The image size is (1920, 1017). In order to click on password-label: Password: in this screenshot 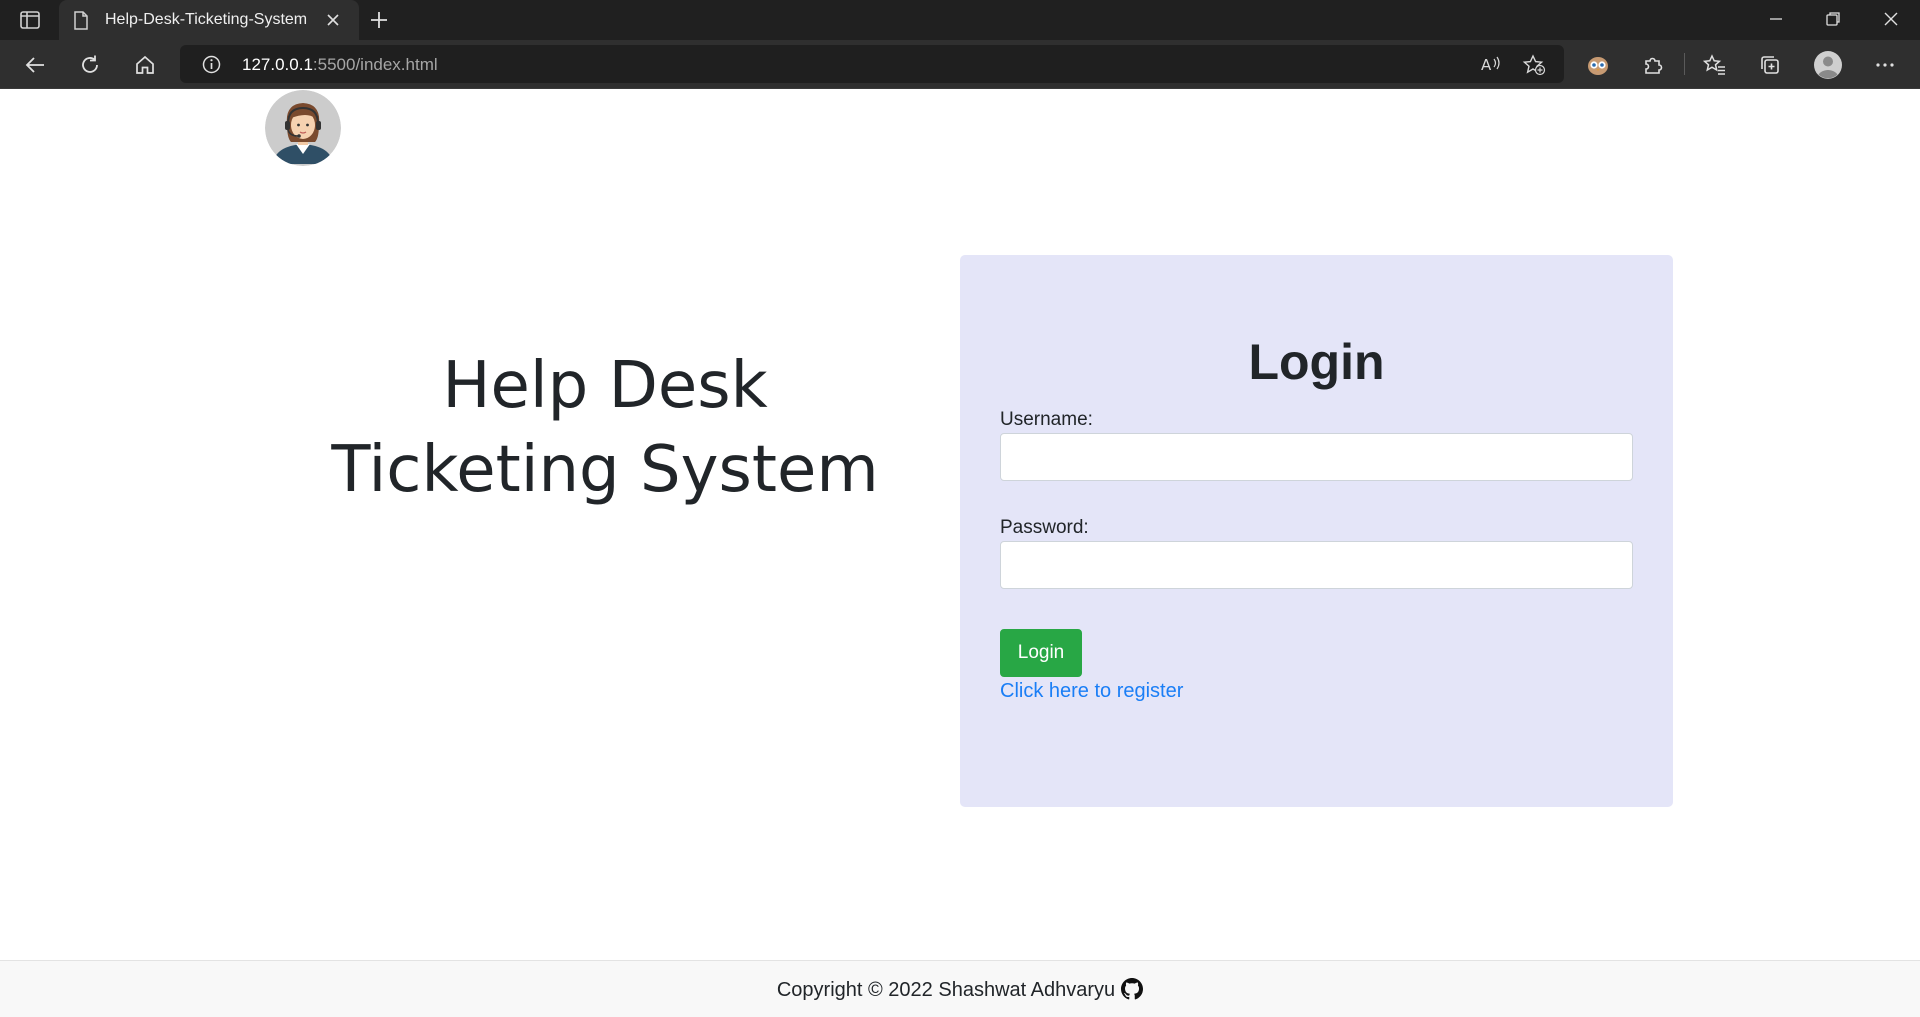, I will do `click(1044, 527)`.